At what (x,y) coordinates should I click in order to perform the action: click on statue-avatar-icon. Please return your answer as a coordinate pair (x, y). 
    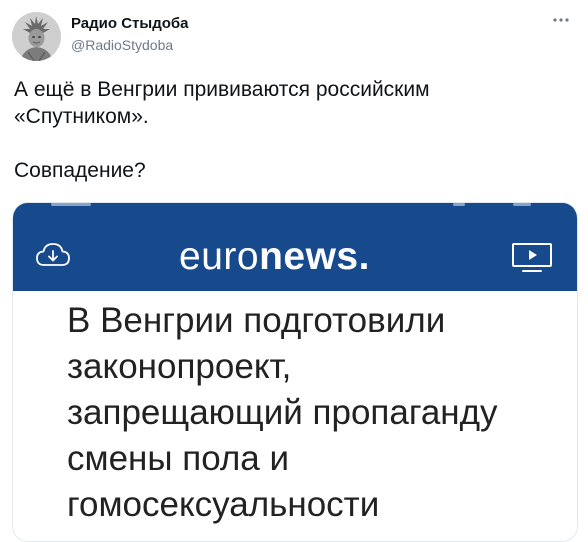
    Looking at the image, I should click on (36, 36).